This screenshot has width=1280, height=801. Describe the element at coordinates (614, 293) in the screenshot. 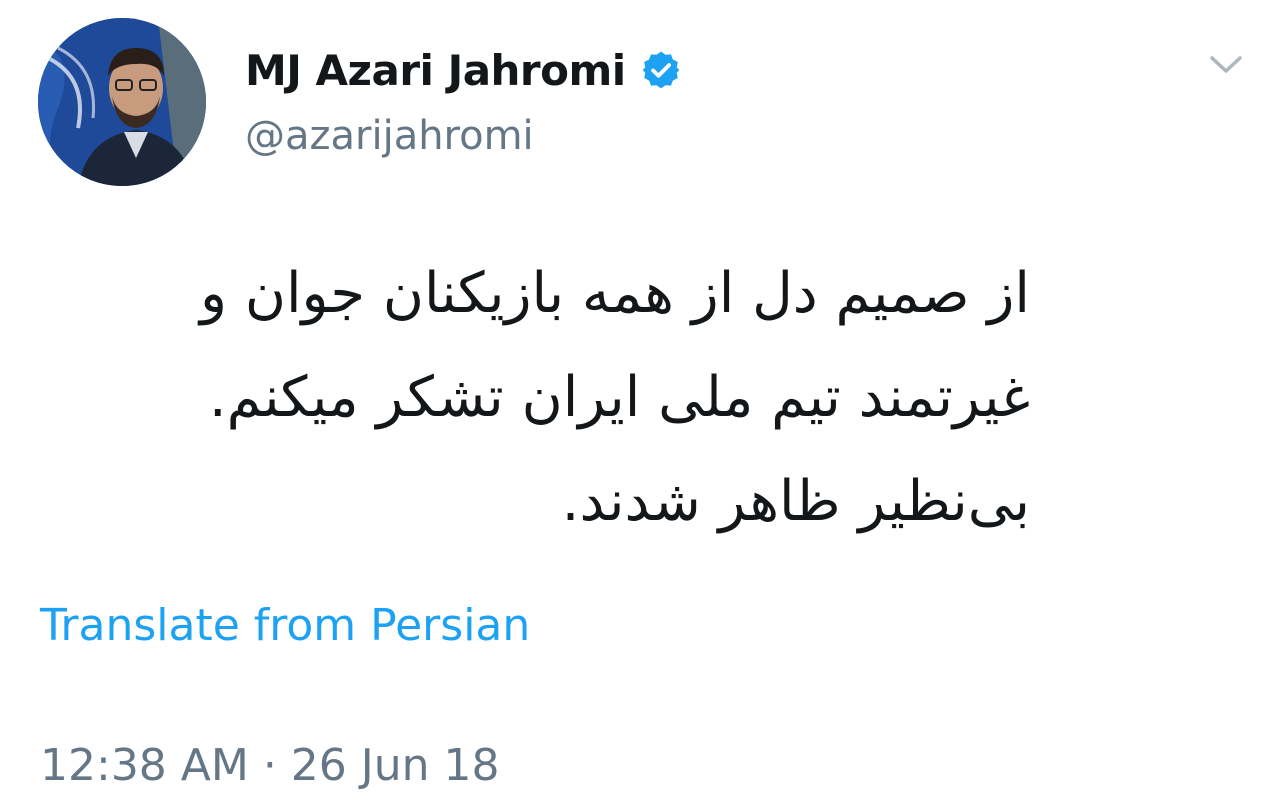

I see `tweet-text-line: از صمیم دل از همه بازیکنان جوان و` at that location.